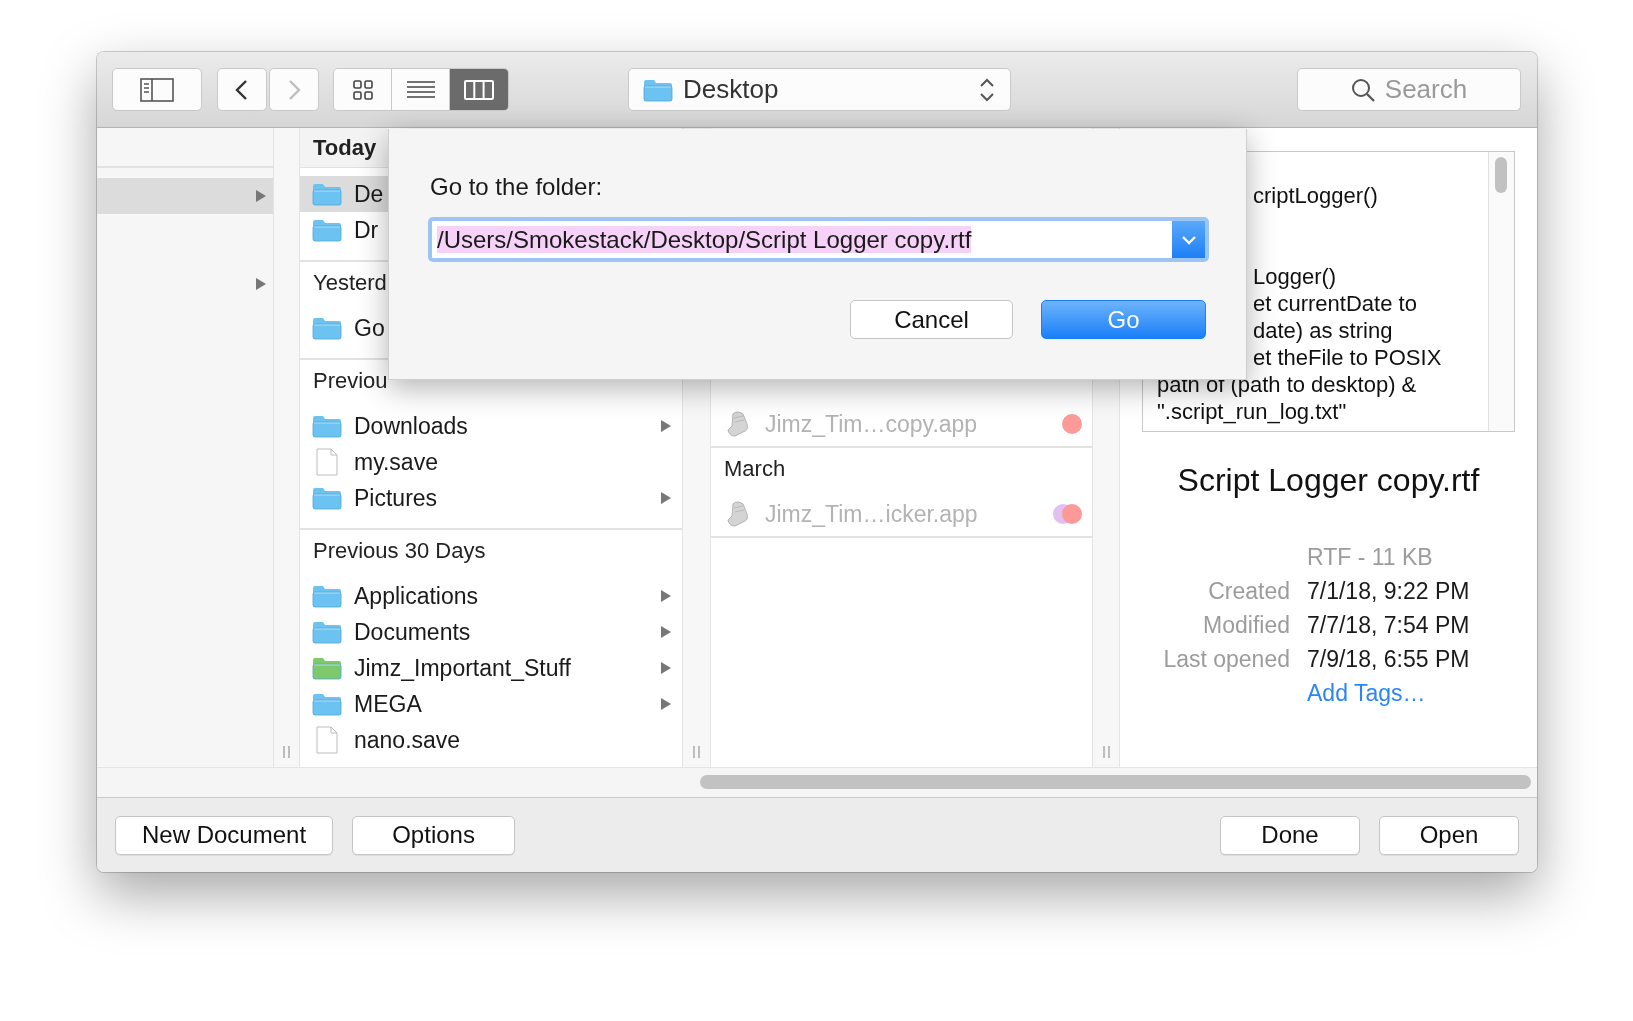  Describe the element at coordinates (491, 426) in the screenshot. I see `file-row: Downloads` at that location.